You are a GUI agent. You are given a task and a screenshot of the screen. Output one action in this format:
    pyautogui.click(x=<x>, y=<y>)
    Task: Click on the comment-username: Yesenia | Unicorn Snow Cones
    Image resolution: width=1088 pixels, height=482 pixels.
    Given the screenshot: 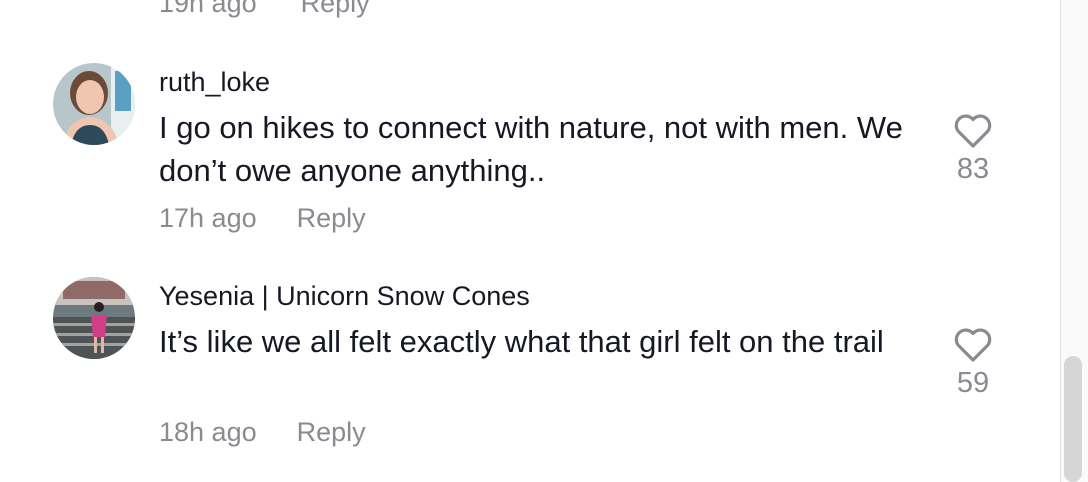 What is the action you would take?
    pyautogui.click(x=344, y=296)
    